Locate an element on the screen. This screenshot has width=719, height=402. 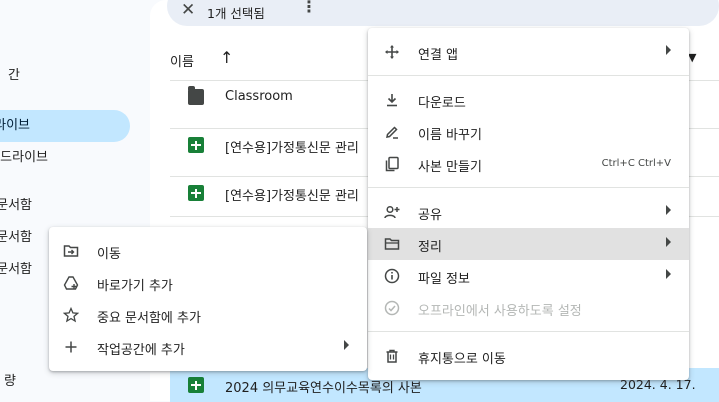
menu-item-label: 다운로드 is located at coordinates (442, 103).